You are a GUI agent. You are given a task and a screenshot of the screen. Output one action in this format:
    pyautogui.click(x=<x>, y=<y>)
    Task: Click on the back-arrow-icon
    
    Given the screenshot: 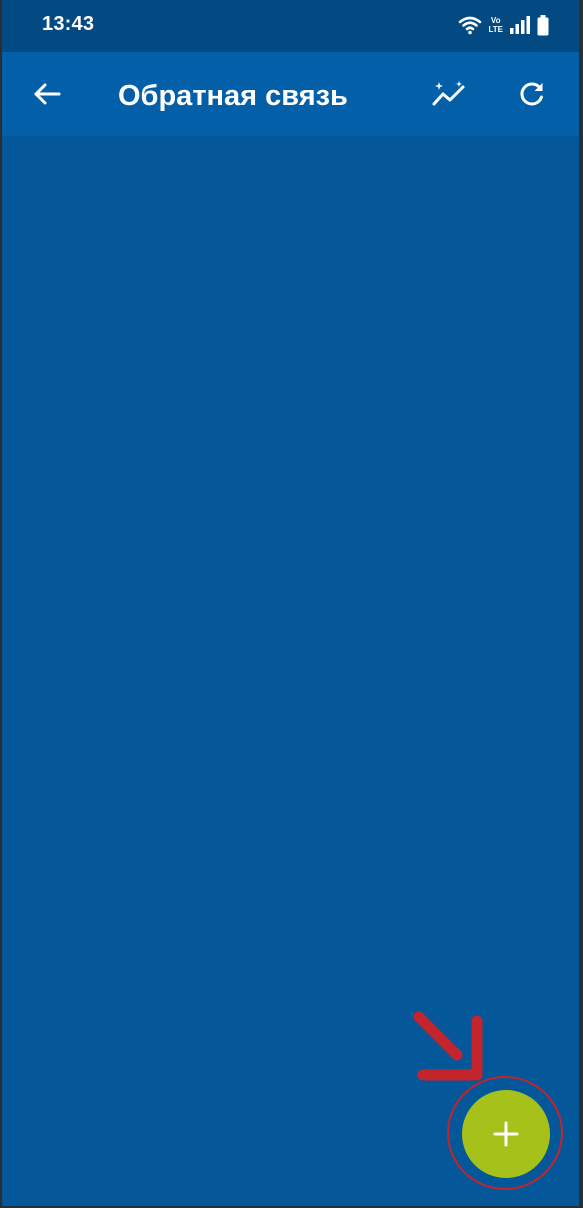 What is the action you would take?
    pyautogui.click(x=47, y=94)
    